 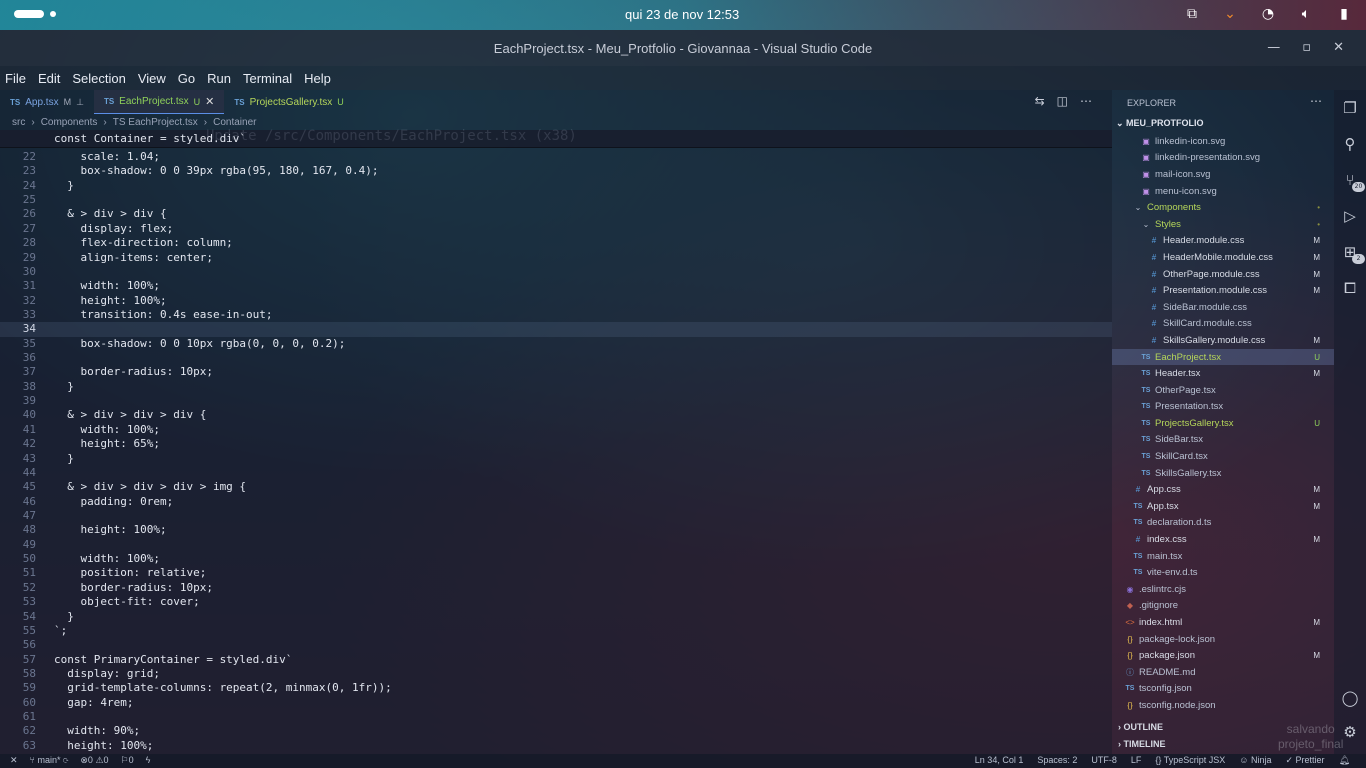 I want to click on code-line: 33 transition: 0.4s ease-in-out;, so click(x=556, y=315).